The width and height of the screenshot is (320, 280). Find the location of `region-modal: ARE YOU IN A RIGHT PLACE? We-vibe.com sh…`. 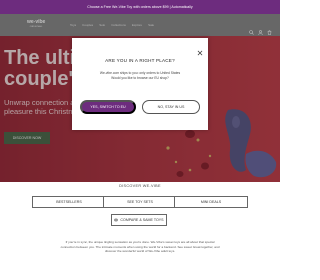

region-modal: ARE YOU IN A RIGHT PLACE? We-vibe.com sh… is located at coordinates (140, 84).